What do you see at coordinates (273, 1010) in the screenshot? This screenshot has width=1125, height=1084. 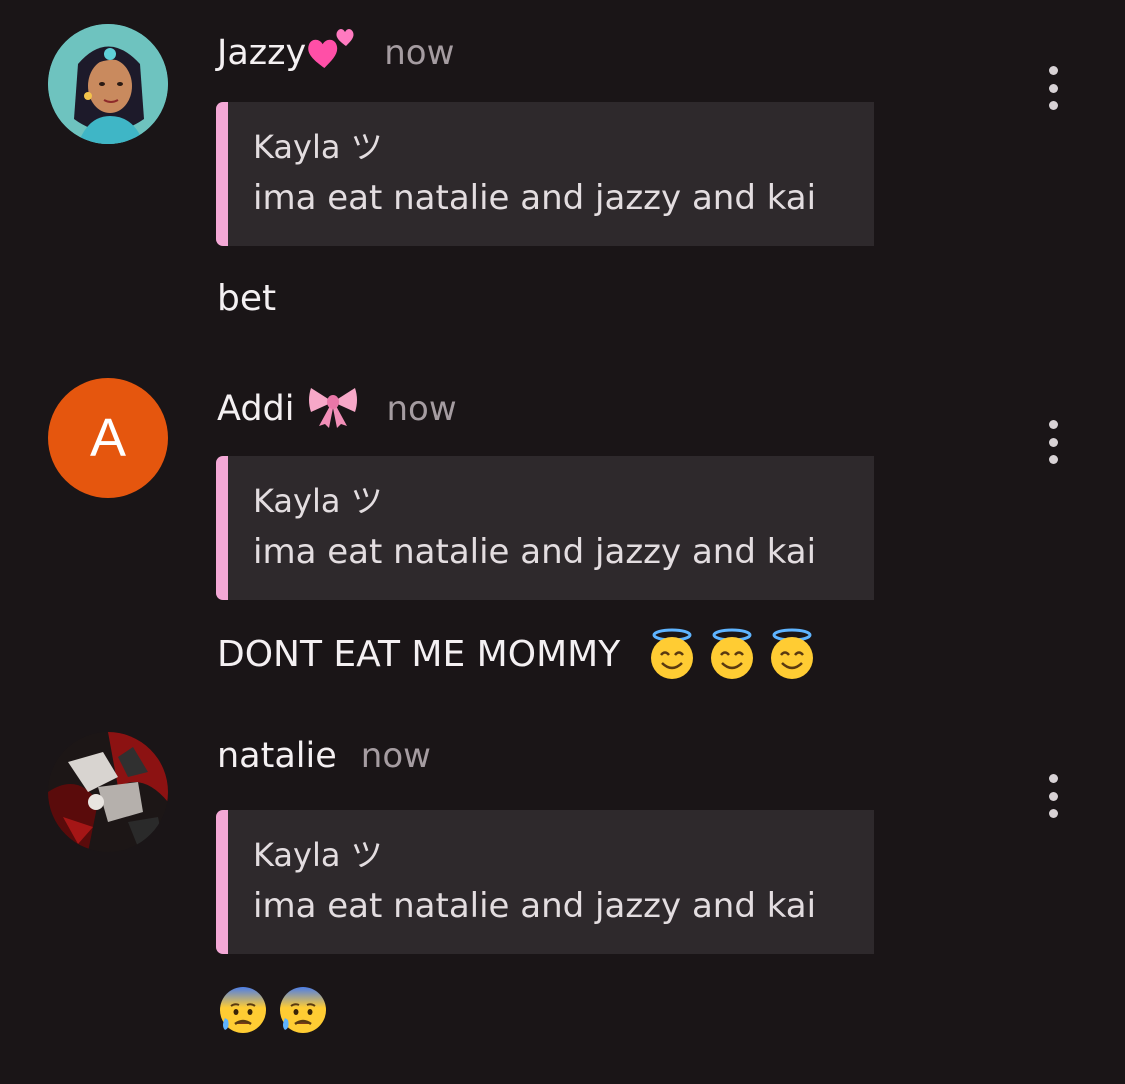 I see `message-text` at bounding box center [273, 1010].